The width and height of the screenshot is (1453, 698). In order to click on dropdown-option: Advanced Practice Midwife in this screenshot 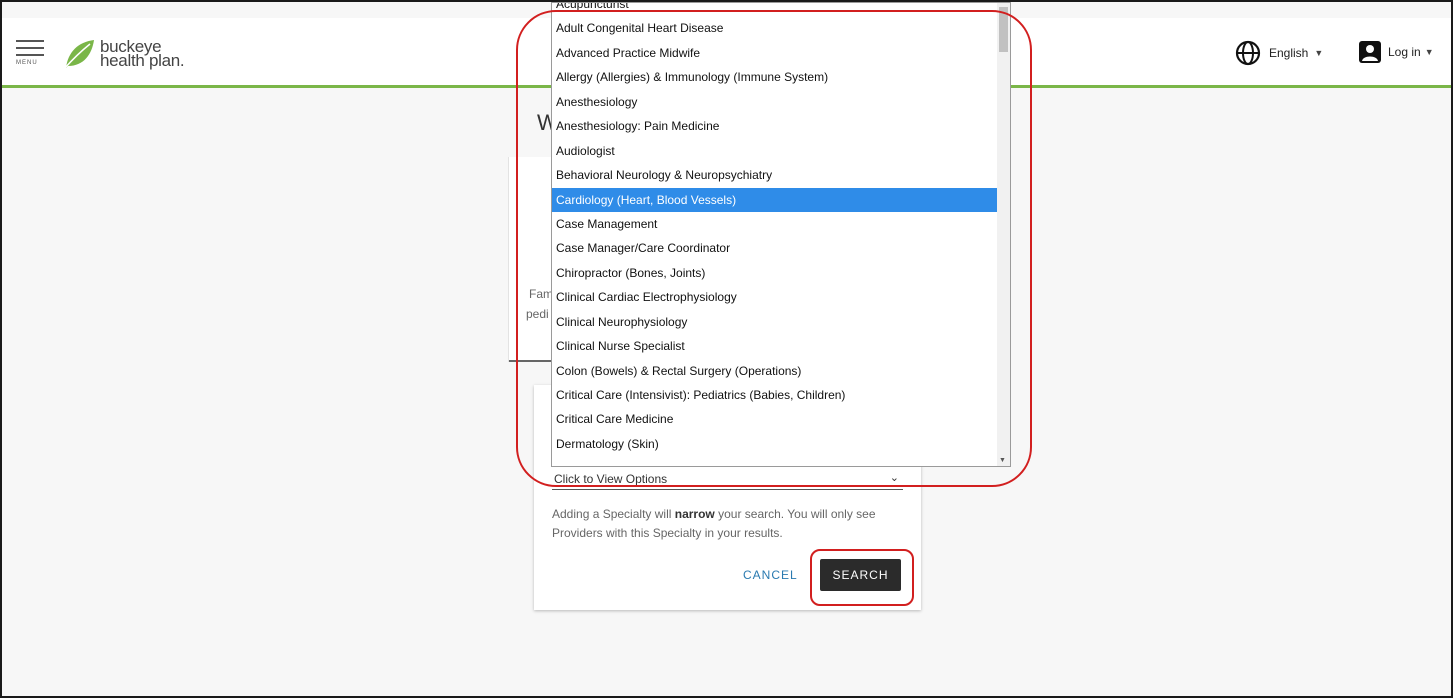, I will do `click(775, 53)`.